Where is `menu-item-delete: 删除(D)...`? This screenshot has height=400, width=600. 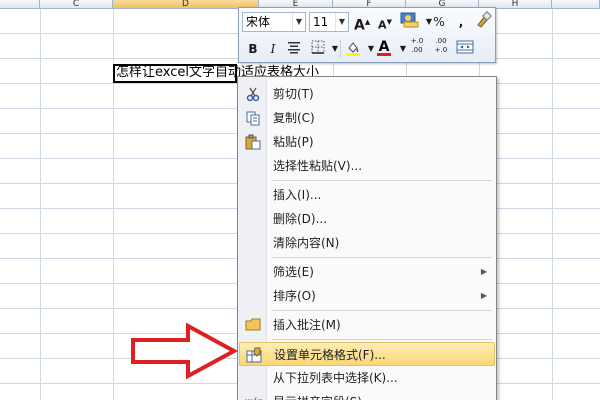
menu-item-delete: 删除(D)... is located at coordinates (367, 219).